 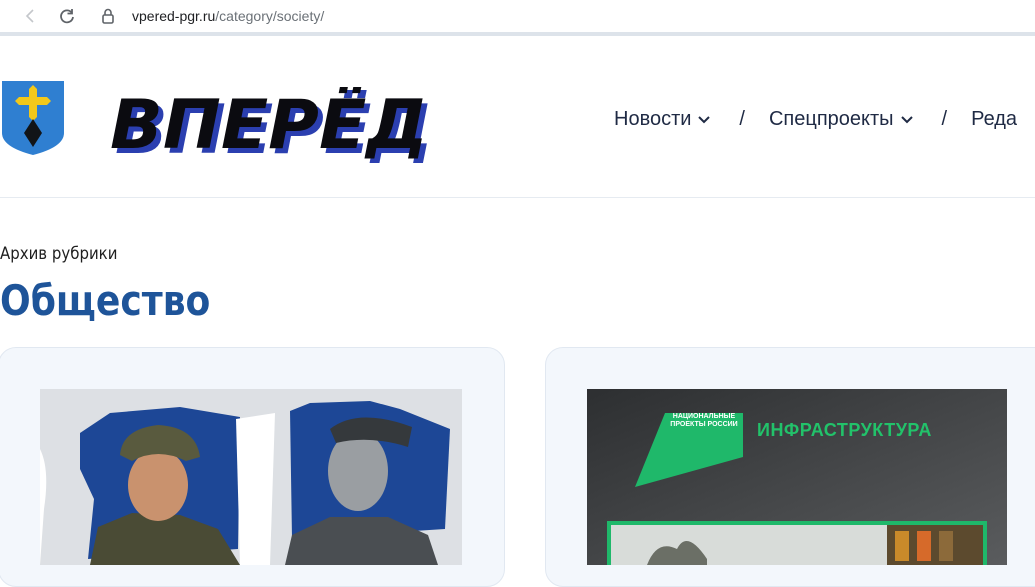 What do you see at coordinates (704, 420) in the screenshot?
I see `national-projects-badge: НАЦИОНАЛЬНЫЕ ПРОЕКТЫ РОССИИ` at bounding box center [704, 420].